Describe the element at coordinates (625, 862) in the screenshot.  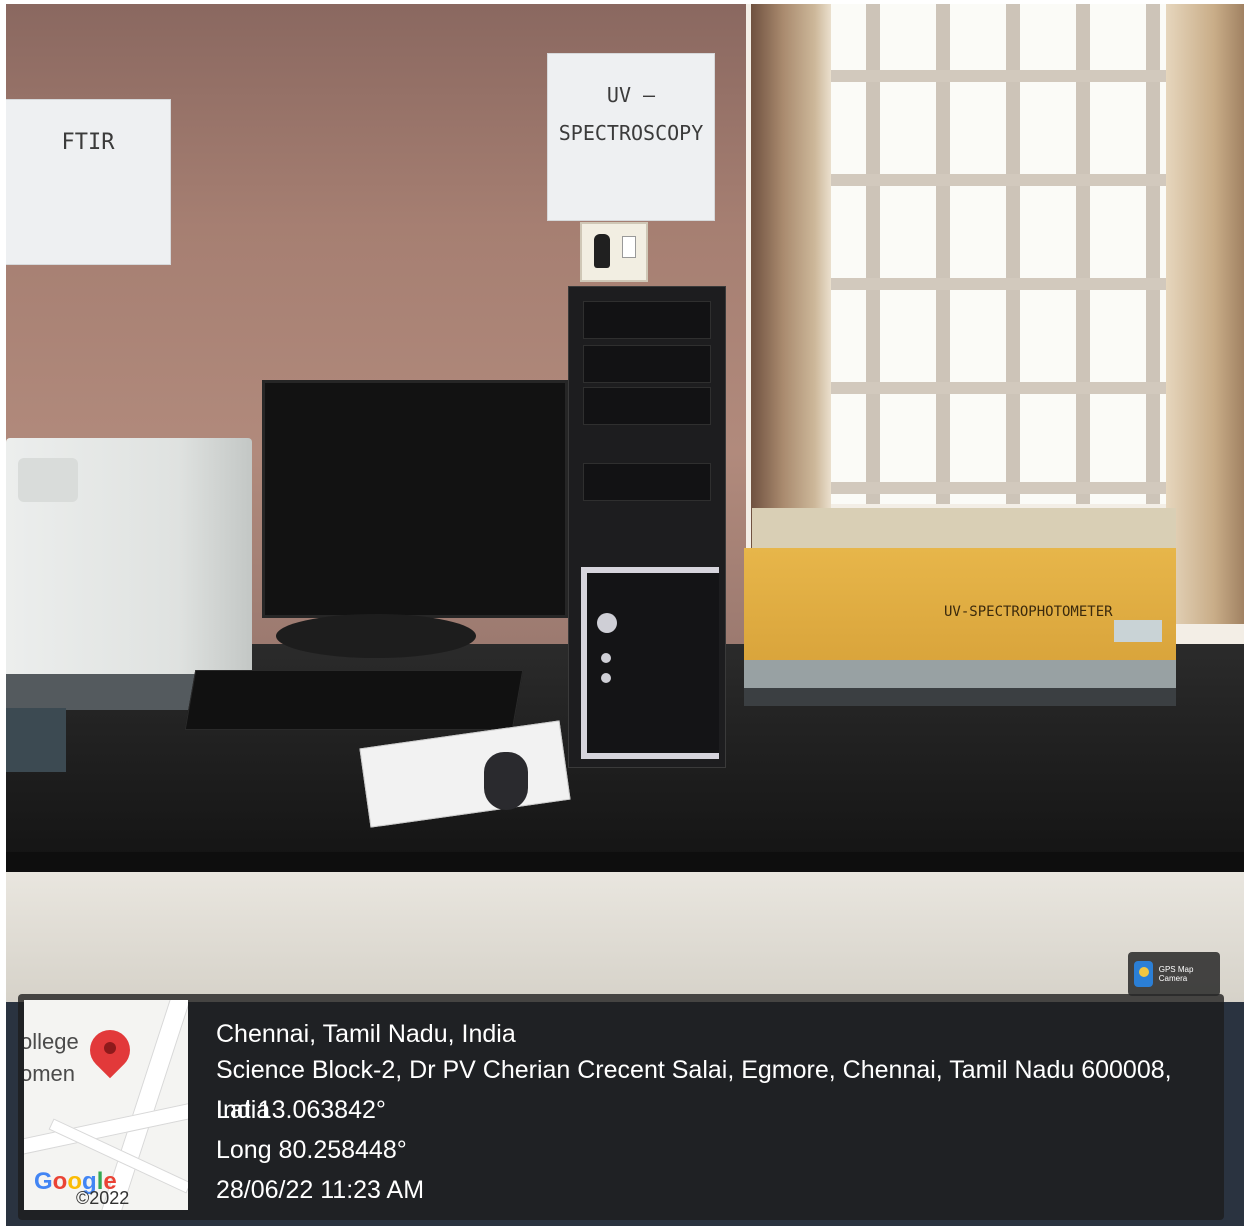
I see `bench-edge` at that location.